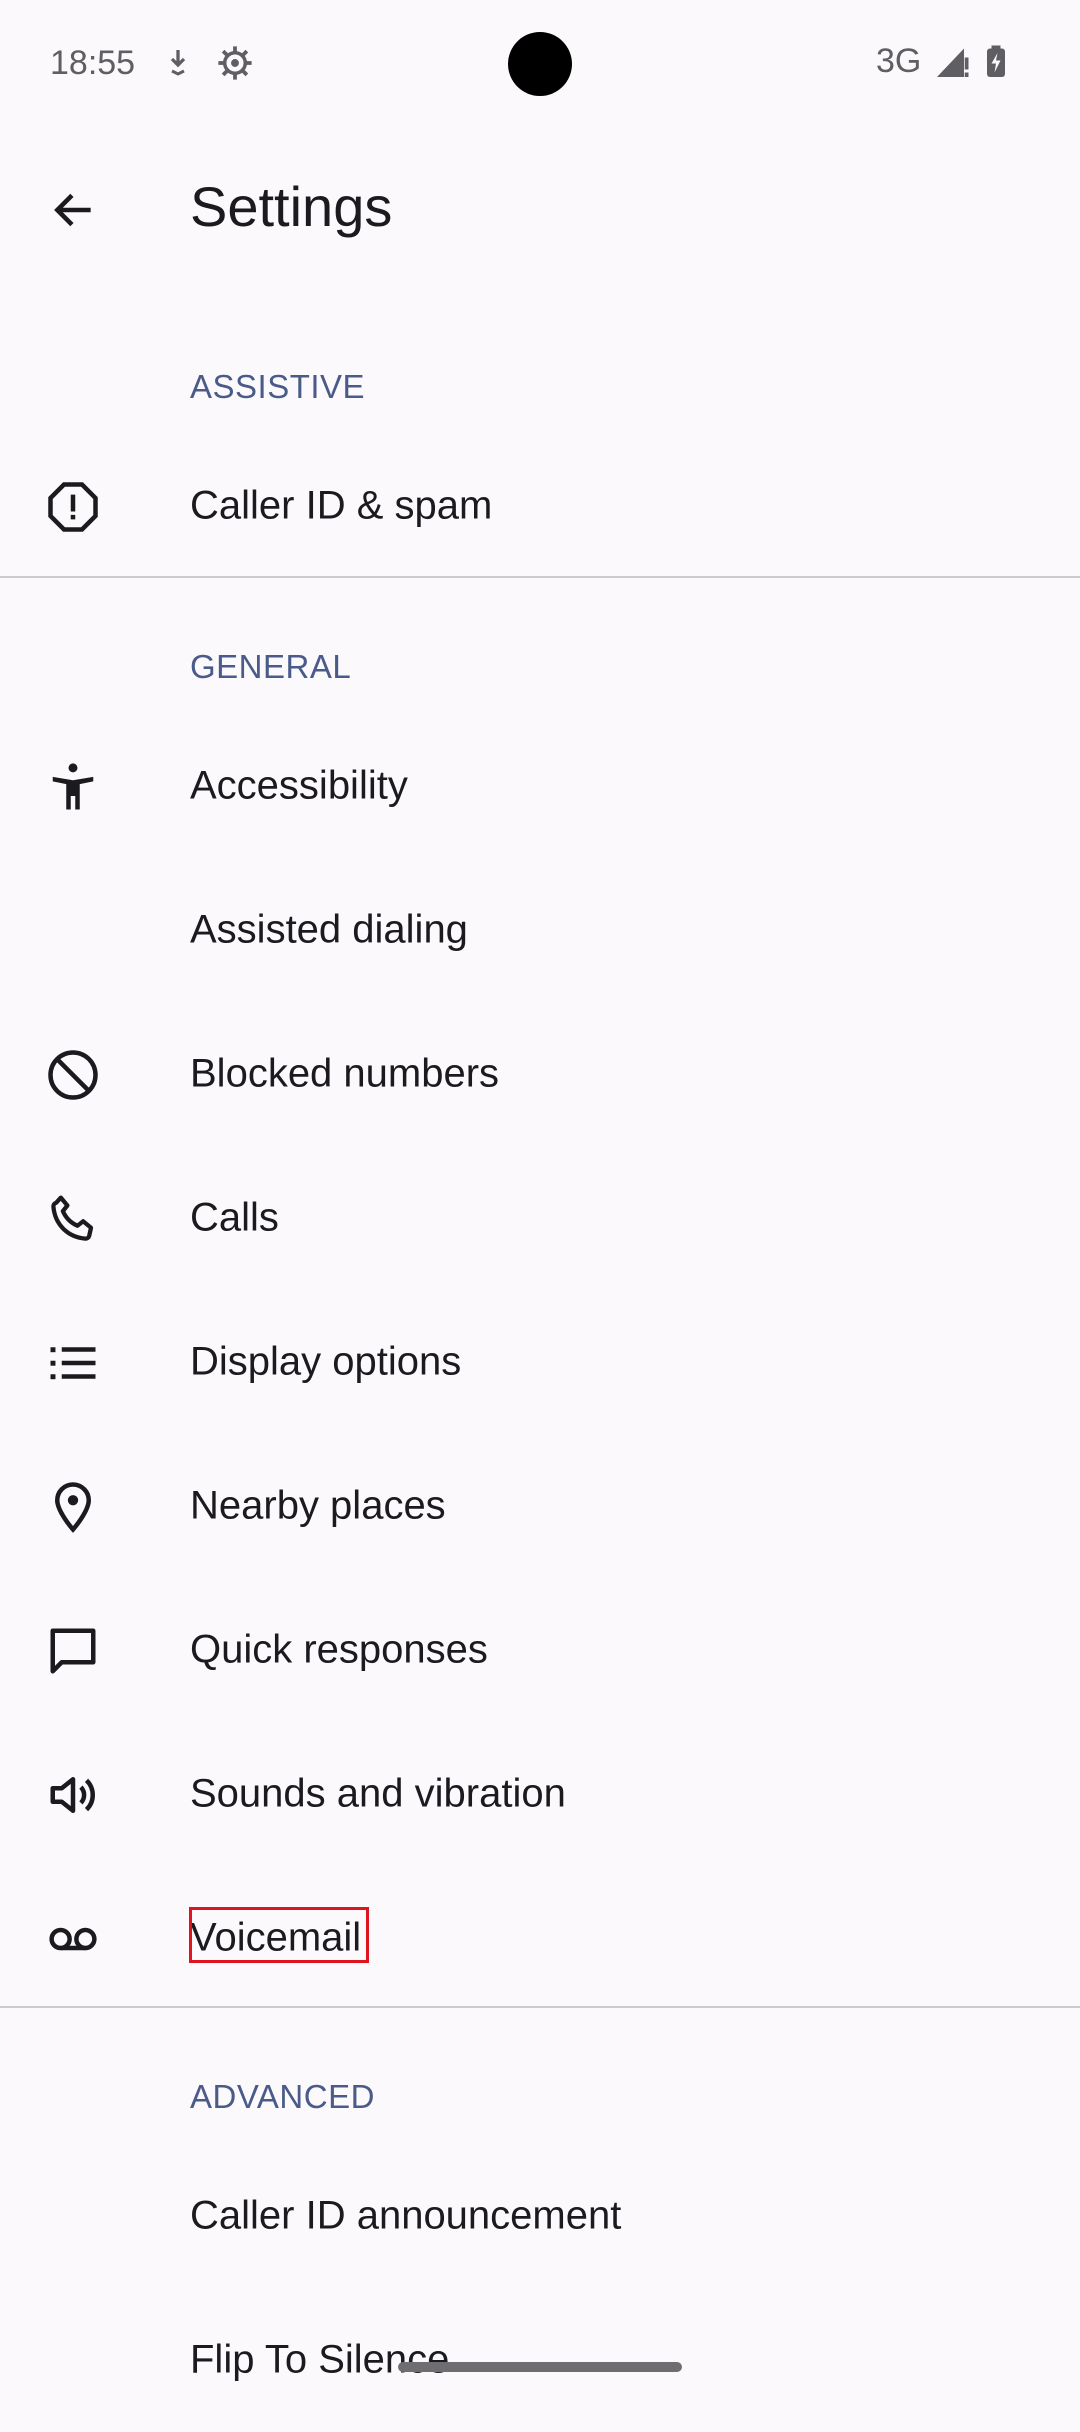 The width and height of the screenshot is (1080, 2432). I want to click on settings-item-quick-responses: Quick responses, so click(540, 1650).